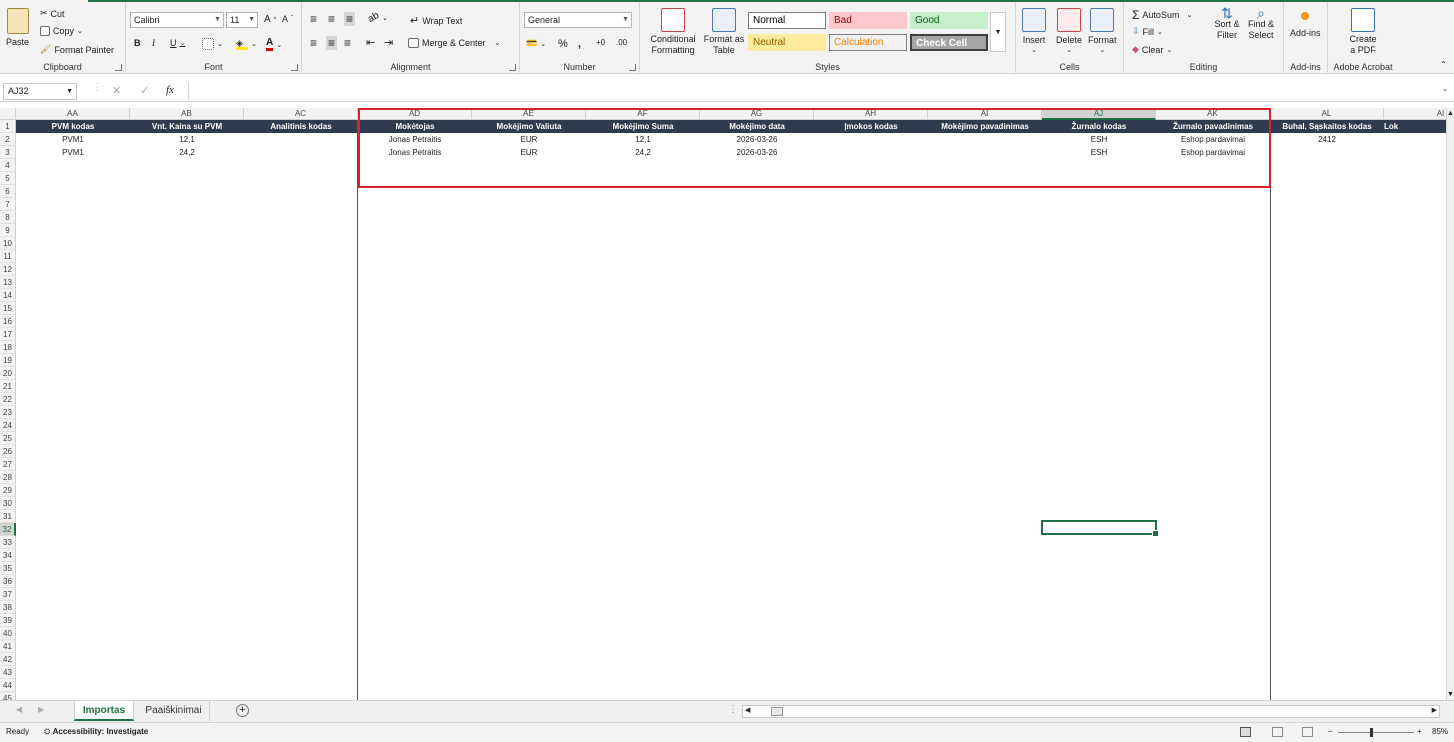  I want to click on zoom-out-icon: −, so click(1330, 732).